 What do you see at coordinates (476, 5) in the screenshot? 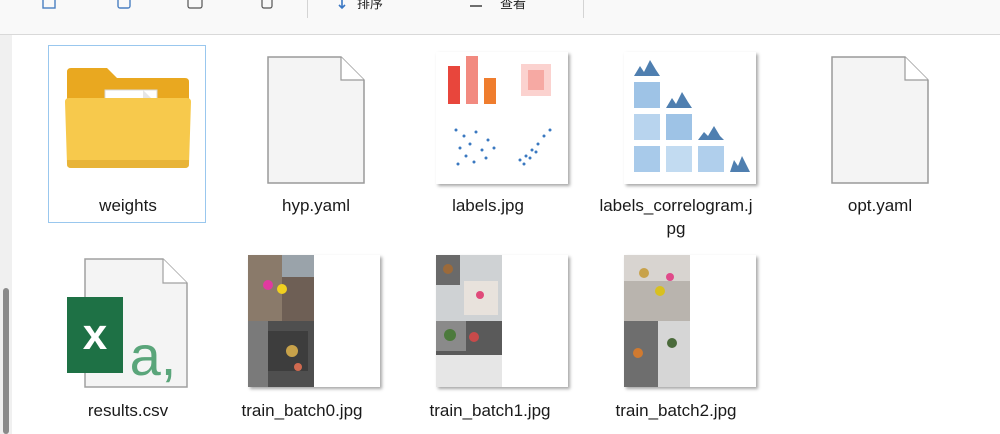
I see `view-icon` at bounding box center [476, 5].